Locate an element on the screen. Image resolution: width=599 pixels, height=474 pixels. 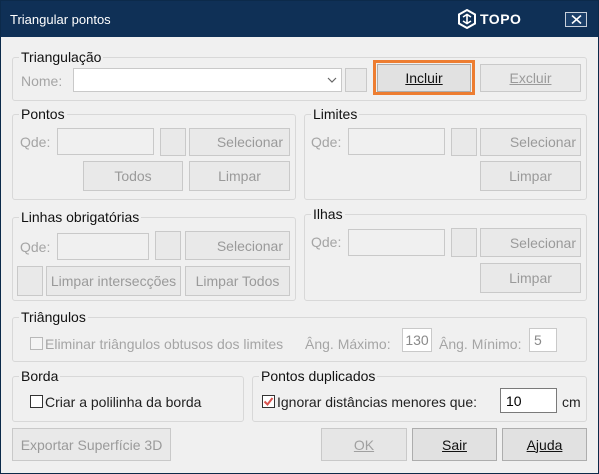
duplicados-legend: Pontos duplicados is located at coordinates (318, 376).